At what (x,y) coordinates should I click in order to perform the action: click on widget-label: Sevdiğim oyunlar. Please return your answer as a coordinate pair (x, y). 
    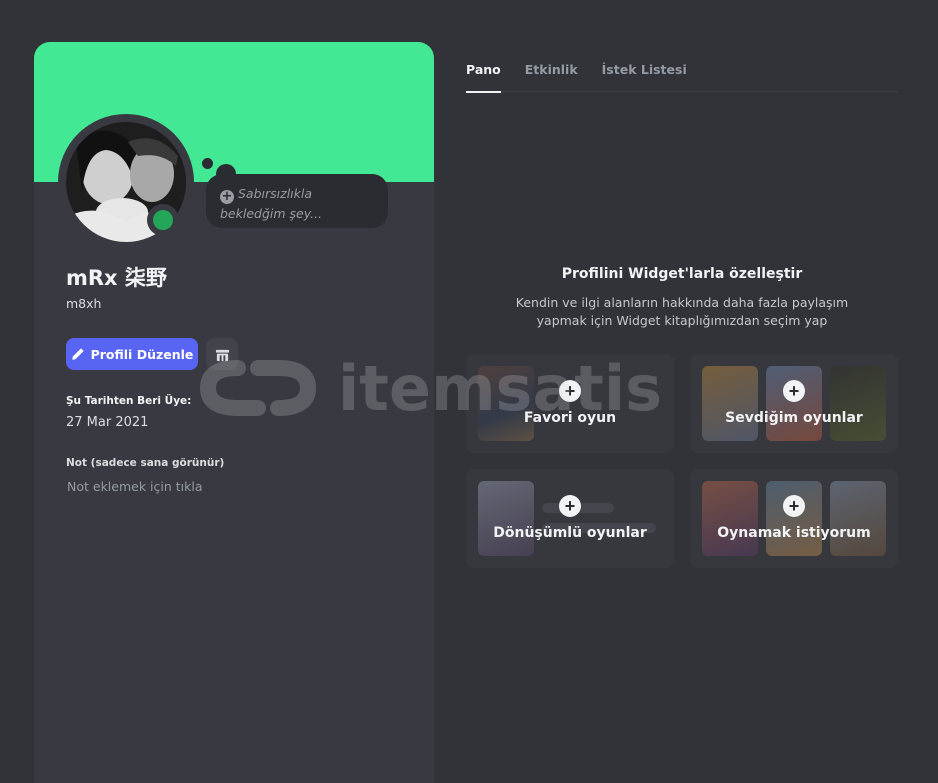
    Looking at the image, I should click on (794, 418).